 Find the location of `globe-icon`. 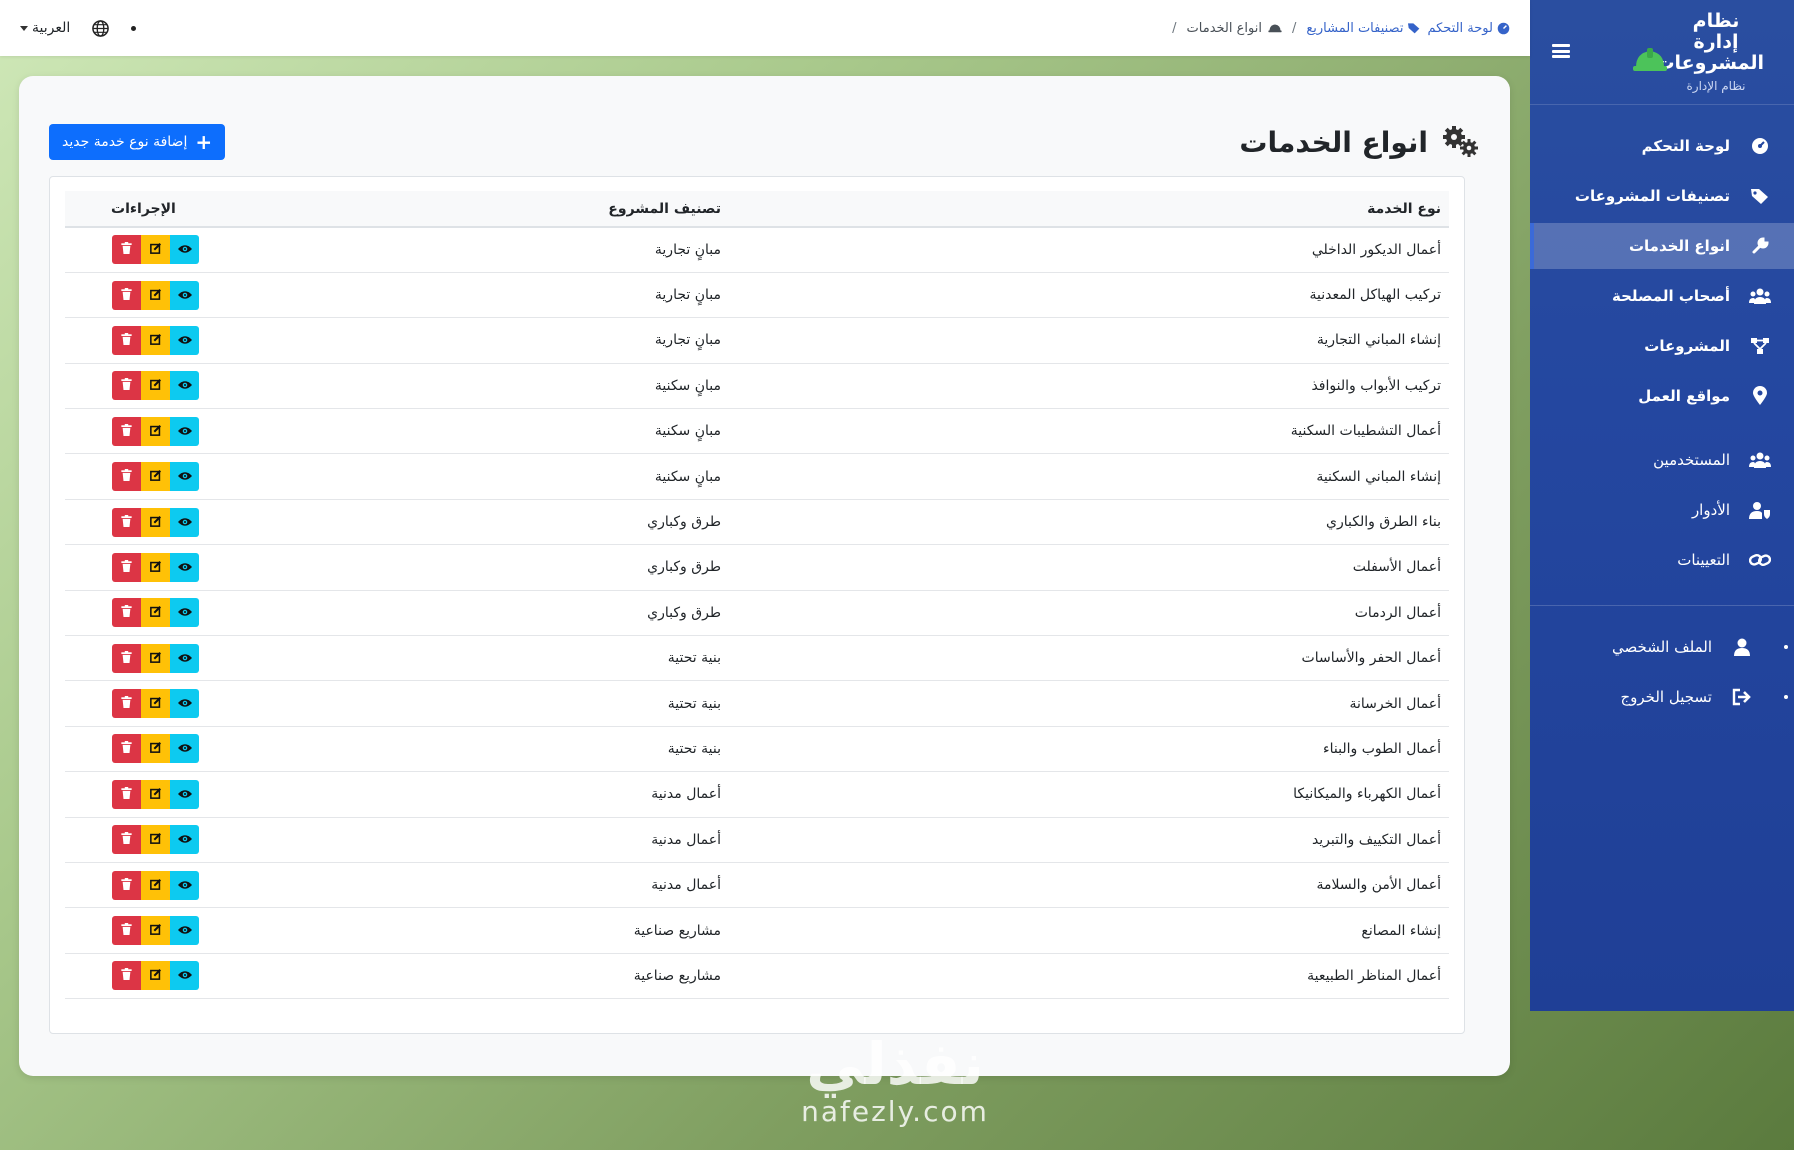

globe-icon is located at coordinates (101, 28).